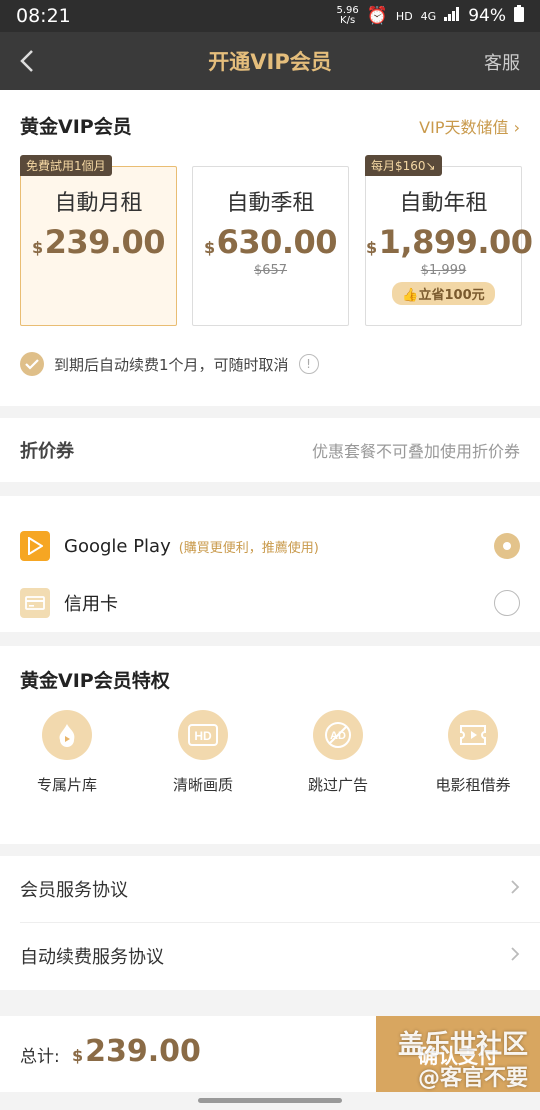  Describe the element at coordinates (443, 203) in the screenshot. I see `plan-name: 自動年租` at that location.